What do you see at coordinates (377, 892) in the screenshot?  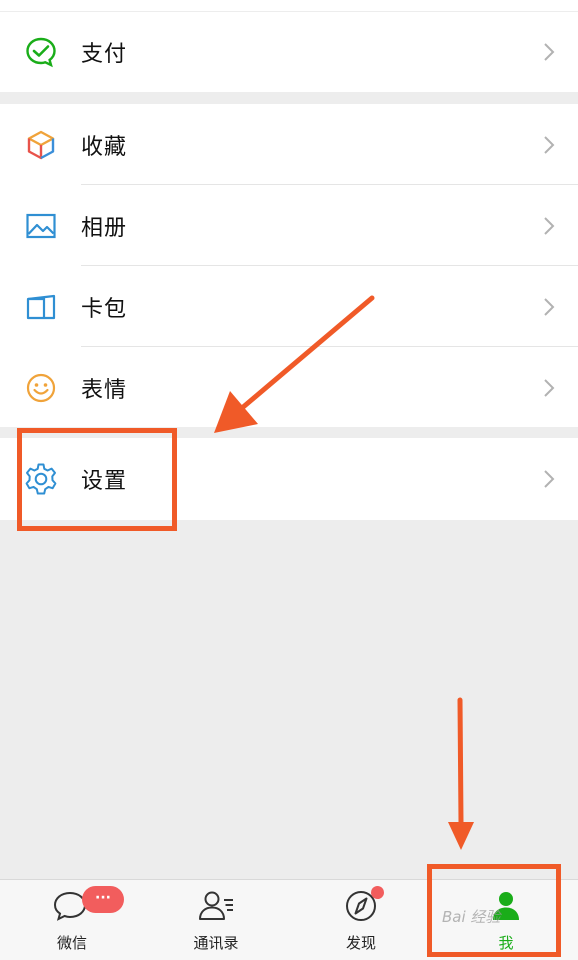 I see `new-activity-dot` at bounding box center [377, 892].